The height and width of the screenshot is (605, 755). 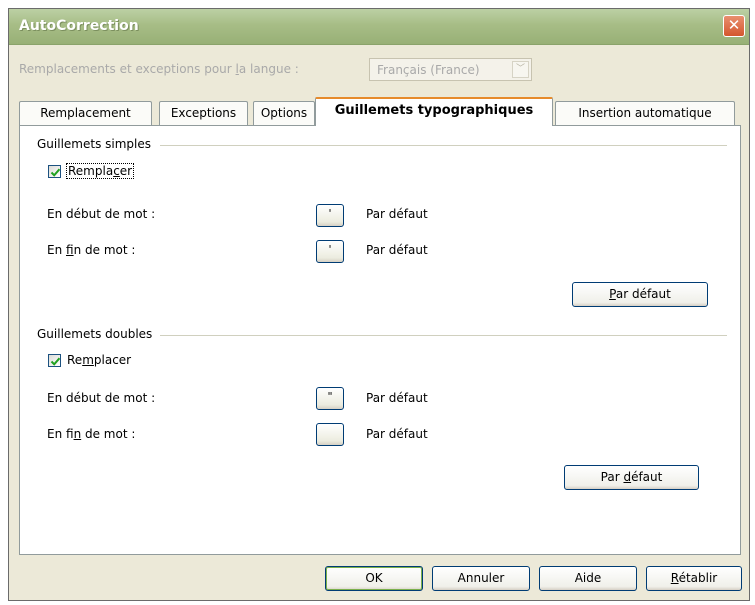 What do you see at coordinates (203, 113) in the screenshot?
I see `tab-exceptions: Exceptions` at bounding box center [203, 113].